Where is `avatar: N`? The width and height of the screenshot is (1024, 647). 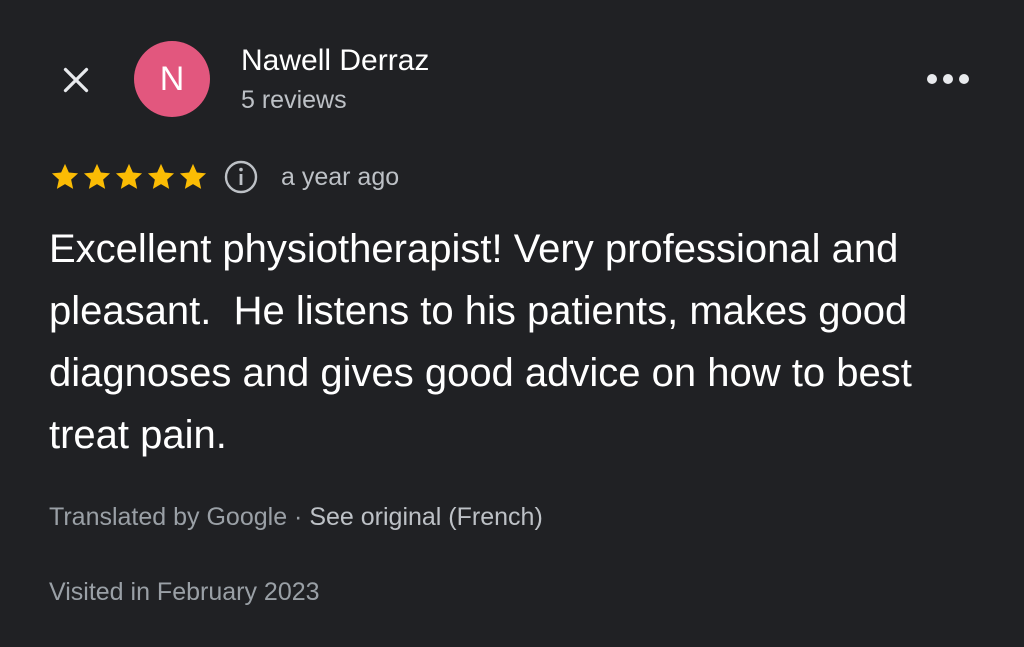 avatar: N is located at coordinates (172, 79).